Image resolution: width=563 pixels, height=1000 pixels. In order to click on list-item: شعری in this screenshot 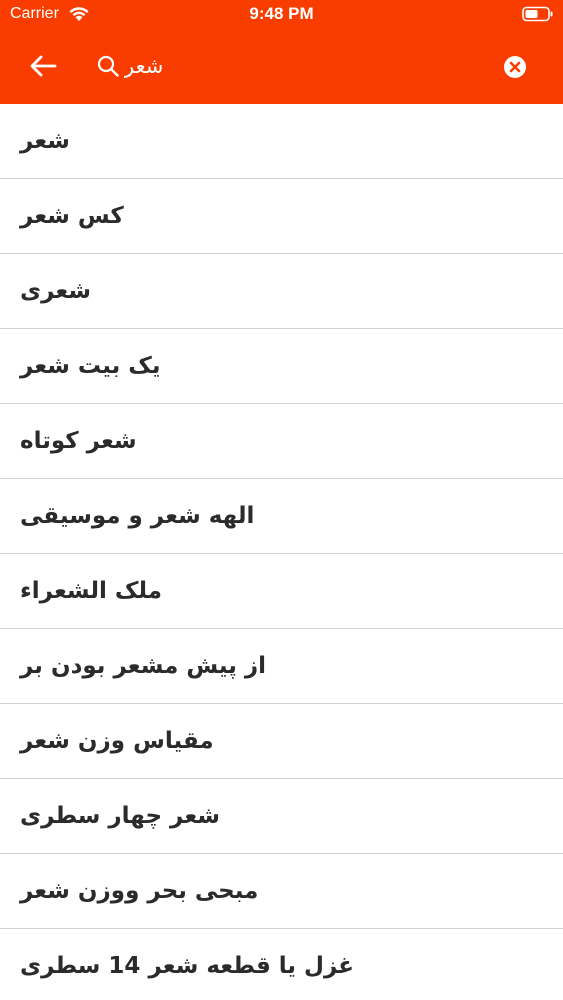, I will do `click(281, 291)`.